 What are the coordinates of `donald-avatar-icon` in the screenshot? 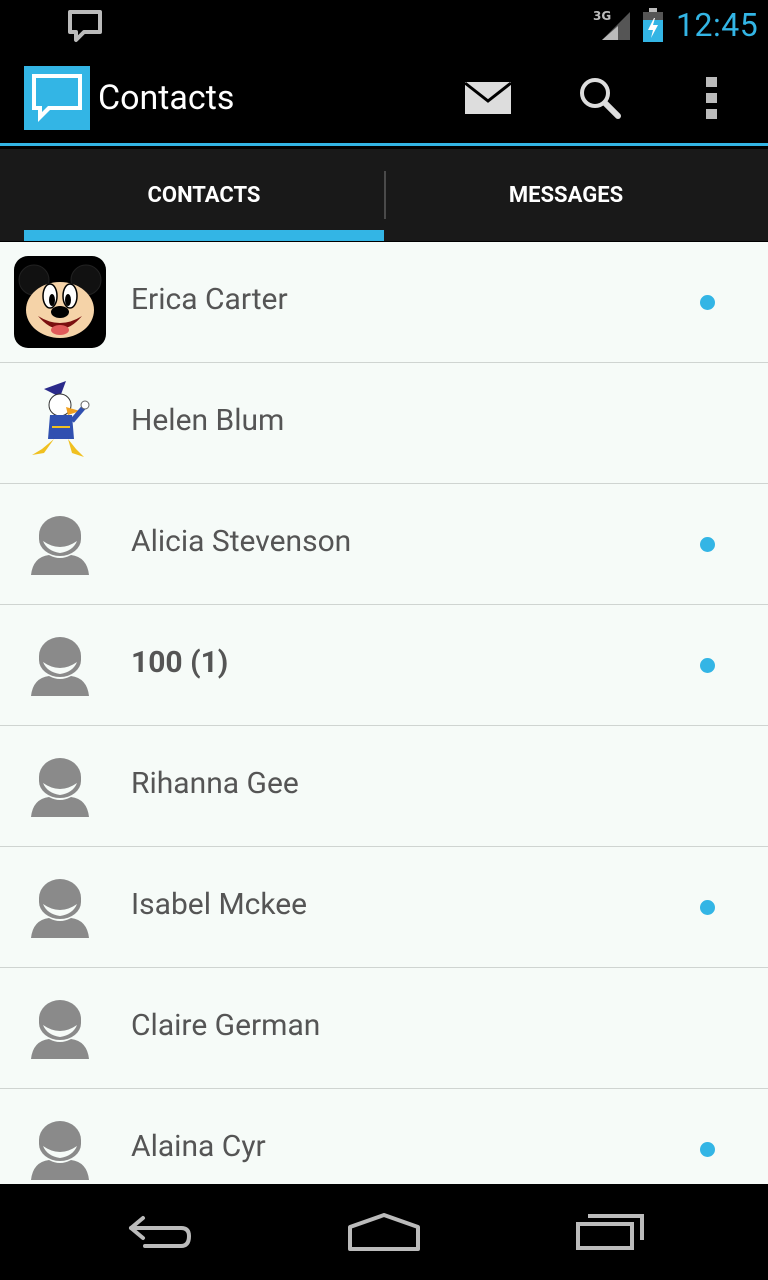 It's located at (61, 419).